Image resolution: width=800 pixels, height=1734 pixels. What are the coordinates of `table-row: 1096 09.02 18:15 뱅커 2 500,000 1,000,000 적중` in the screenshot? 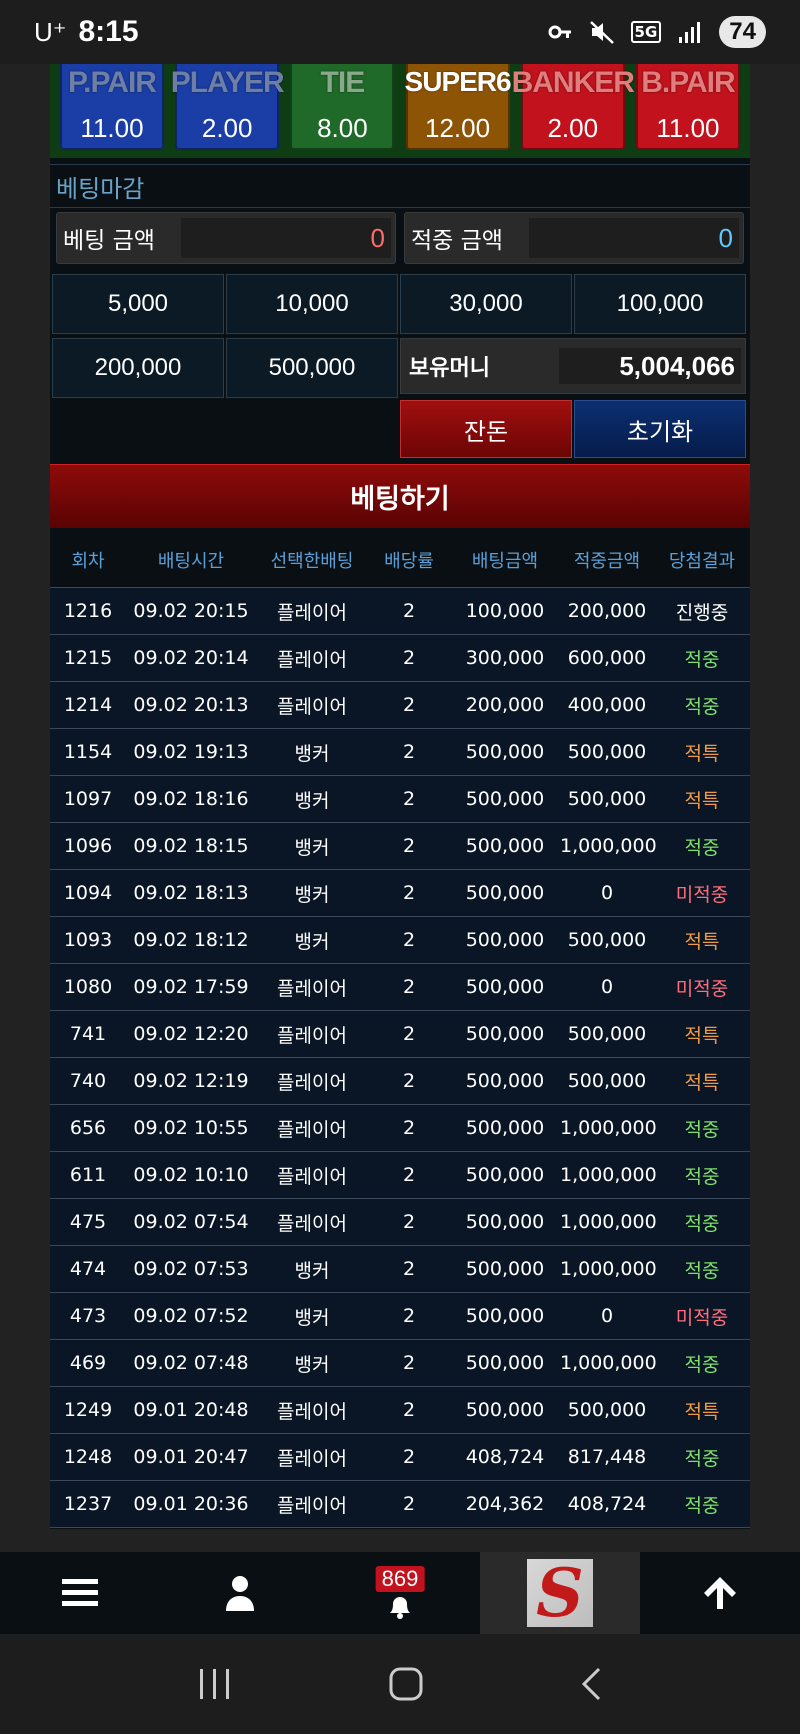 It's located at (400, 846).